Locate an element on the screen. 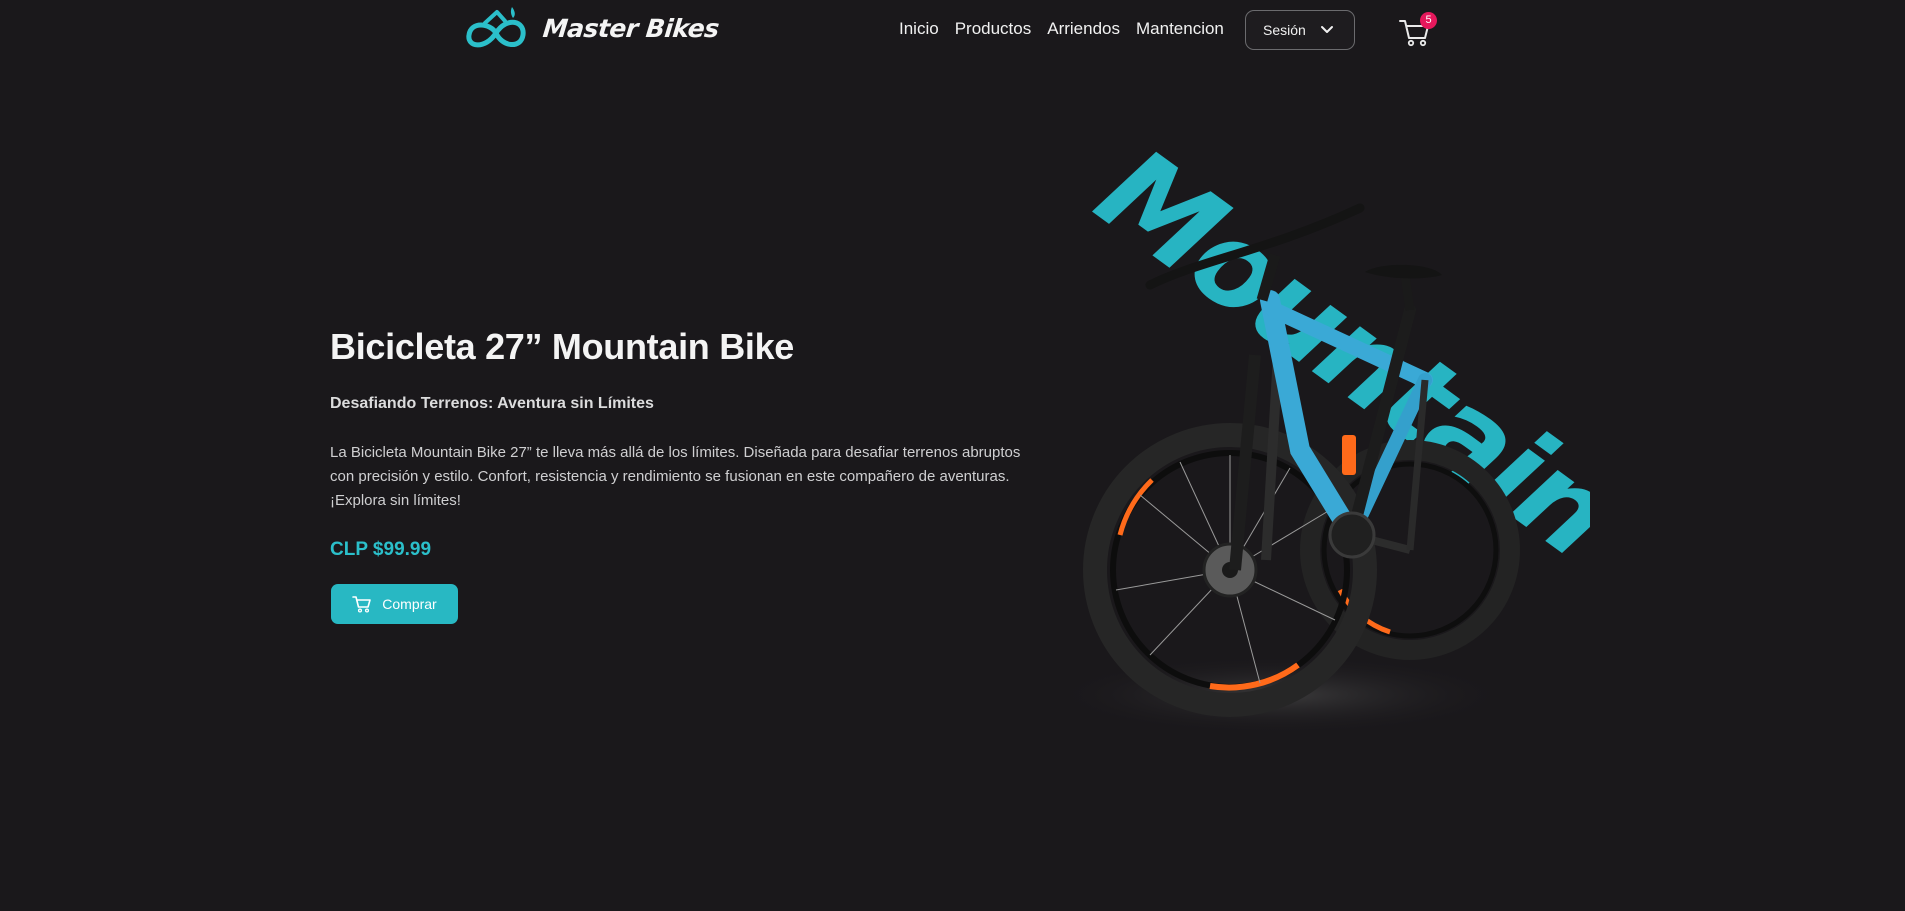 This screenshot has height=911, width=1905. nav-item-inicio: Inicio is located at coordinates (919, 29).